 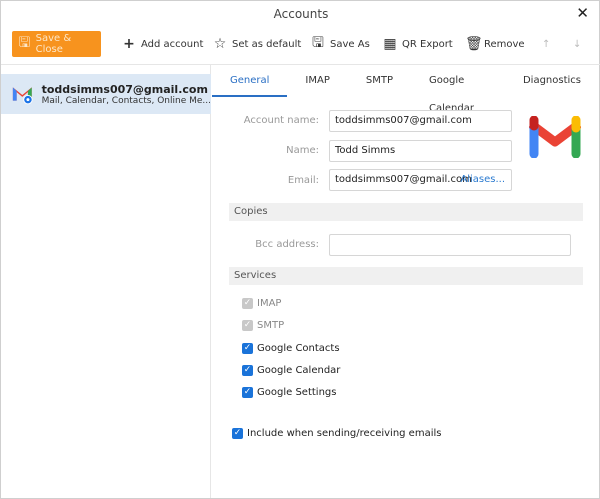 I want to click on gmail-logo, so click(x=555, y=137).